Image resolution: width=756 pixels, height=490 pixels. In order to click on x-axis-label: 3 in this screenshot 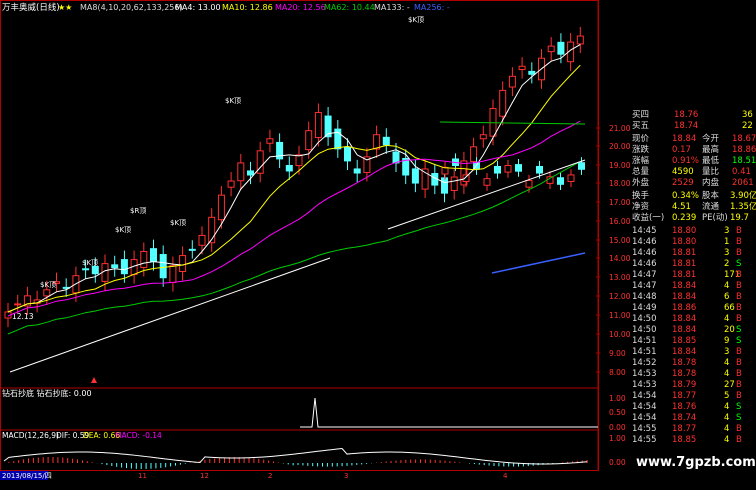, I will do `click(346, 476)`.